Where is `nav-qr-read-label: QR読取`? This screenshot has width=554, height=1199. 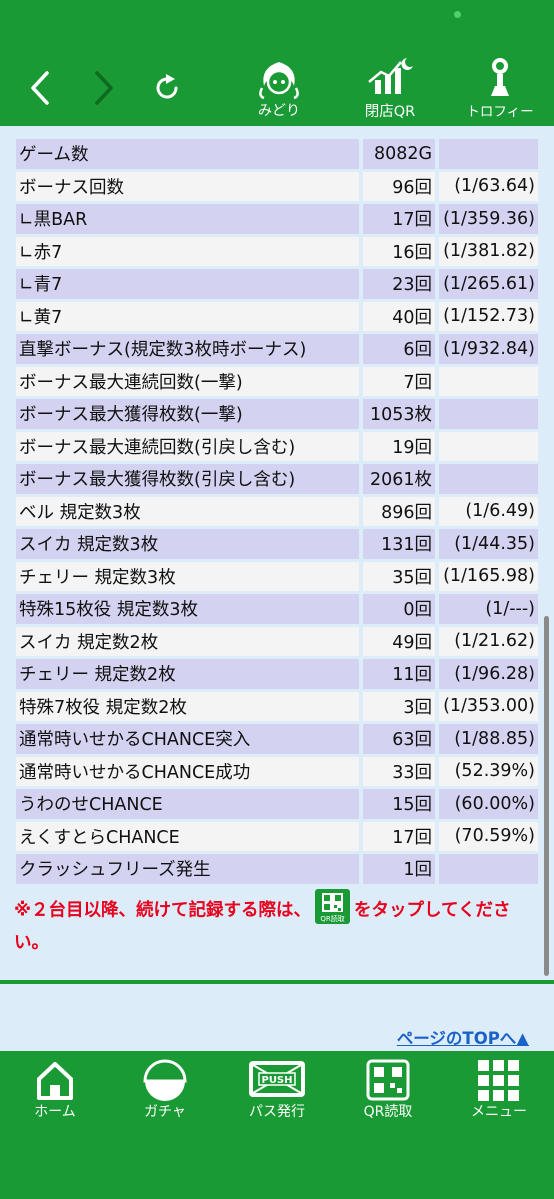 nav-qr-read-label: QR読取 is located at coordinates (388, 1112).